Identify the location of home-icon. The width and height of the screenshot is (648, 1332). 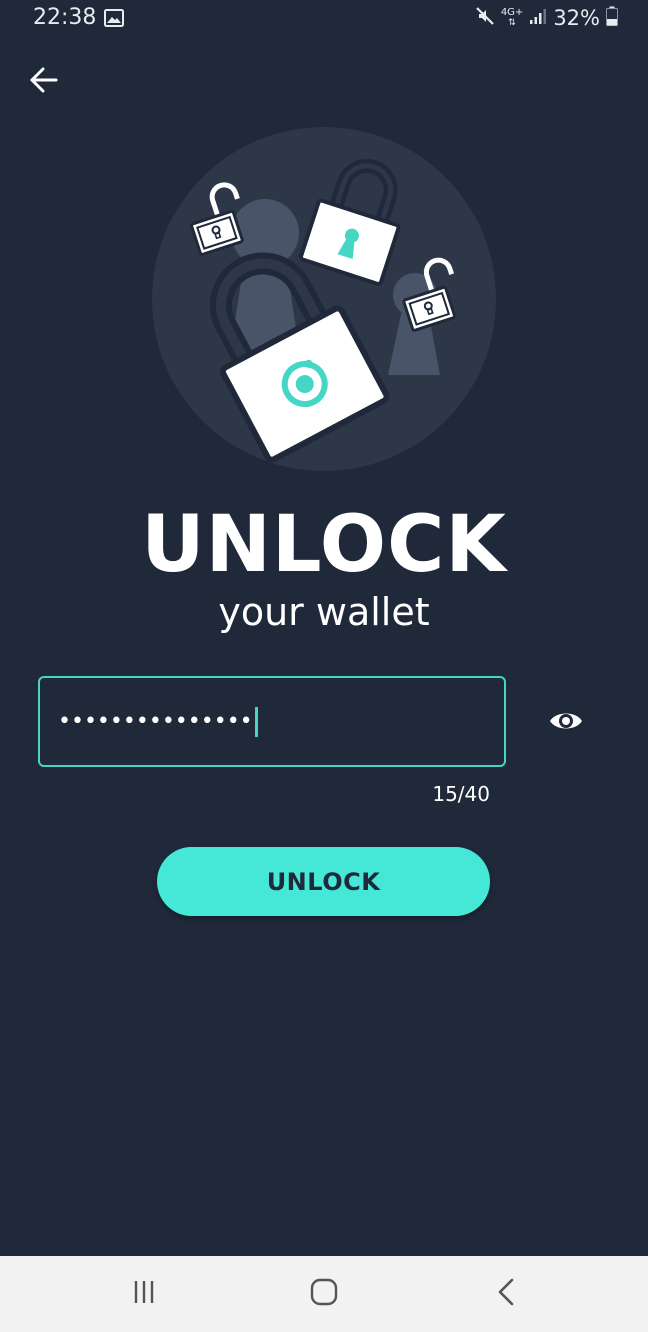
(324, 1294).